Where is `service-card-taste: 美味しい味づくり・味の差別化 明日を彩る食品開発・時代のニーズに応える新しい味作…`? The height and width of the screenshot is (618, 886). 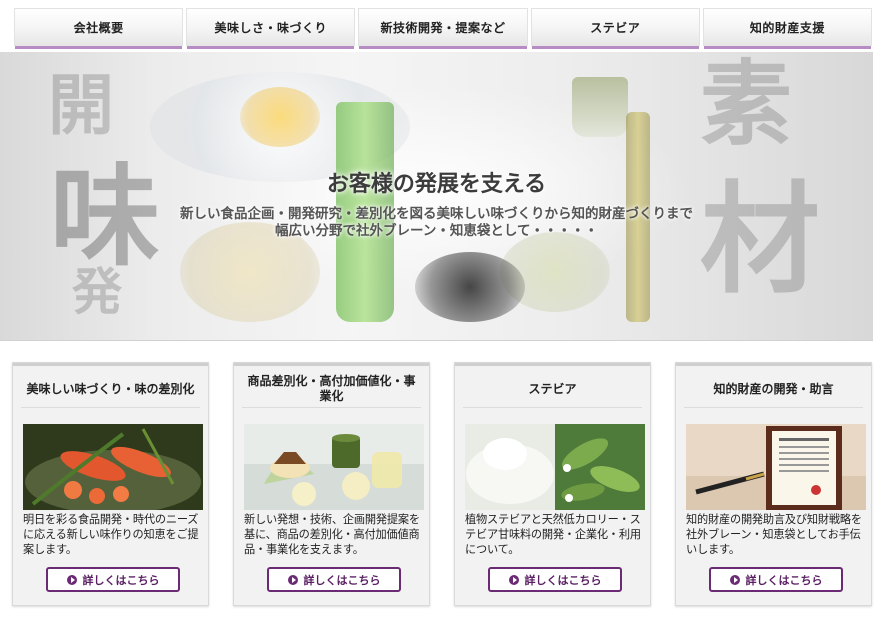
service-card-taste: 美味しい味づくり・味の差別化 明日を彩る食品開発・時代のニーズに応える新しい味作… is located at coordinates (110, 484).